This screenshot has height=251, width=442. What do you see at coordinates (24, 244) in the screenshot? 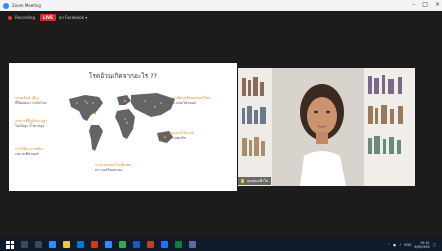
I see `search-icon` at bounding box center [24, 244].